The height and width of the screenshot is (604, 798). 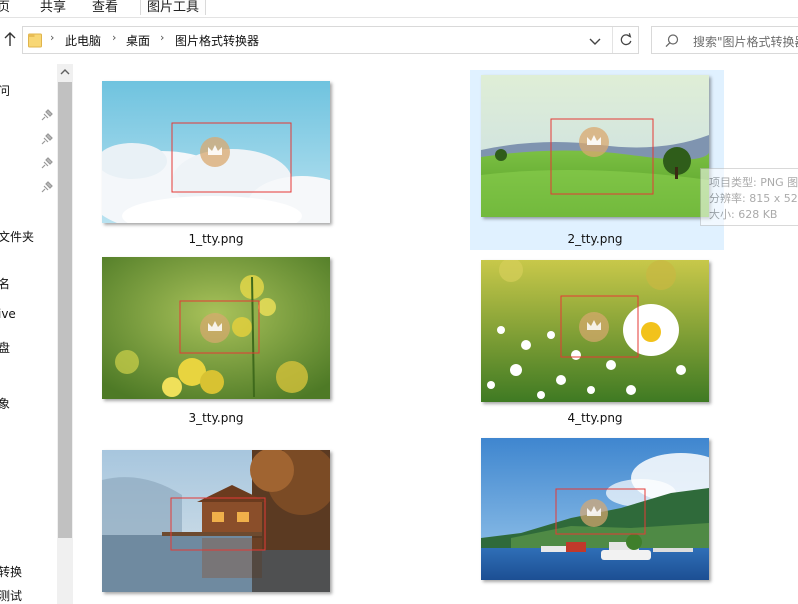 I want to click on tab-share: 共享, so click(x=53, y=7).